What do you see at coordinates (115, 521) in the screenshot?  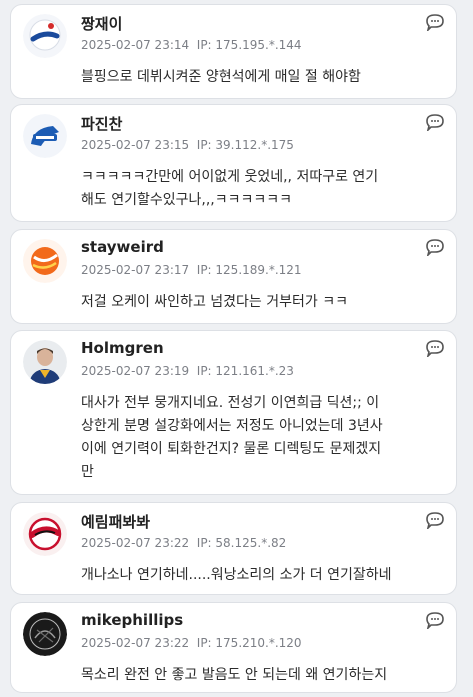 I see `author-name: 예림패봐봐` at bounding box center [115, 521].